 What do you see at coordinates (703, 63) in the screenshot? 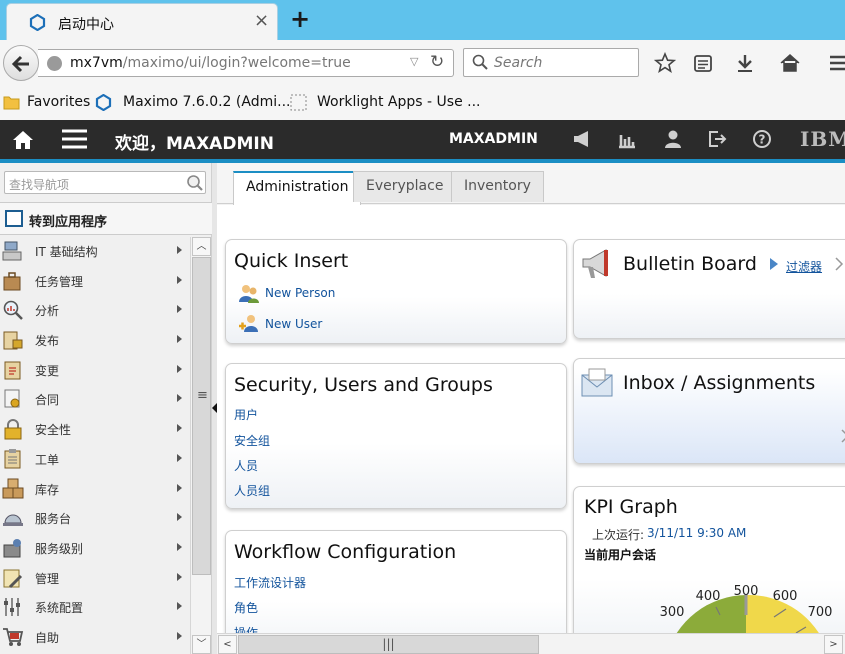
I see `reading-list-icon` at bounding box center [703, 63].